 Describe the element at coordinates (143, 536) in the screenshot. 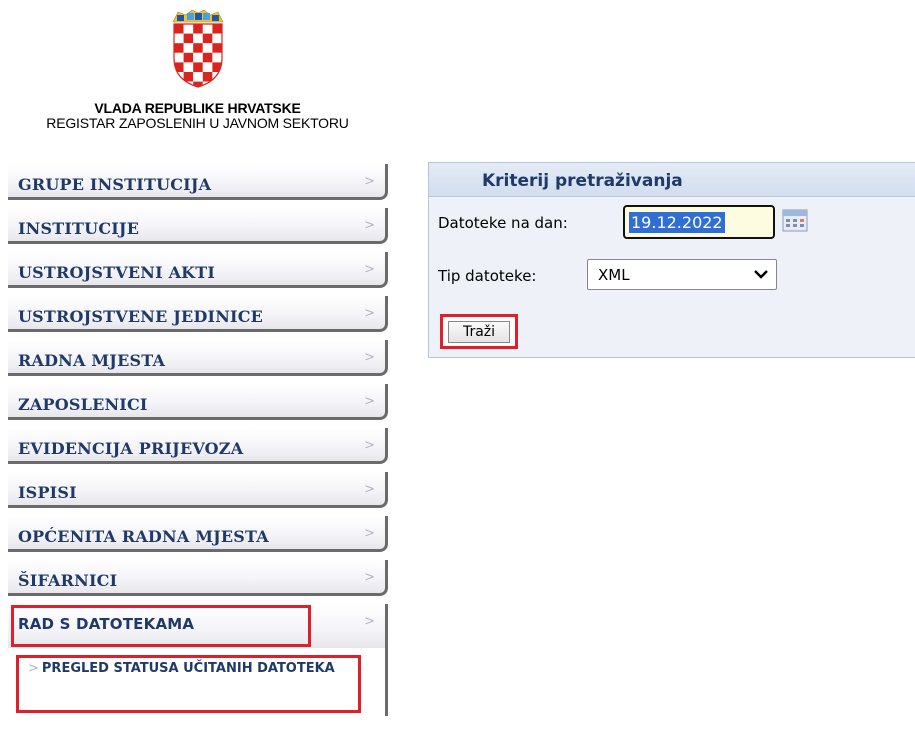

I see `menu-item-label: OPĆENITA RADNA MJESTA` at that location.